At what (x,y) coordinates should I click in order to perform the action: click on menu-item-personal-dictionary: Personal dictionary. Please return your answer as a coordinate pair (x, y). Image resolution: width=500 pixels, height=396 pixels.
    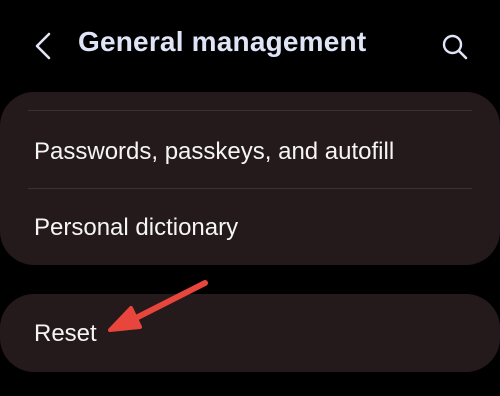
    Looking at the image, I should click on (136, 228).